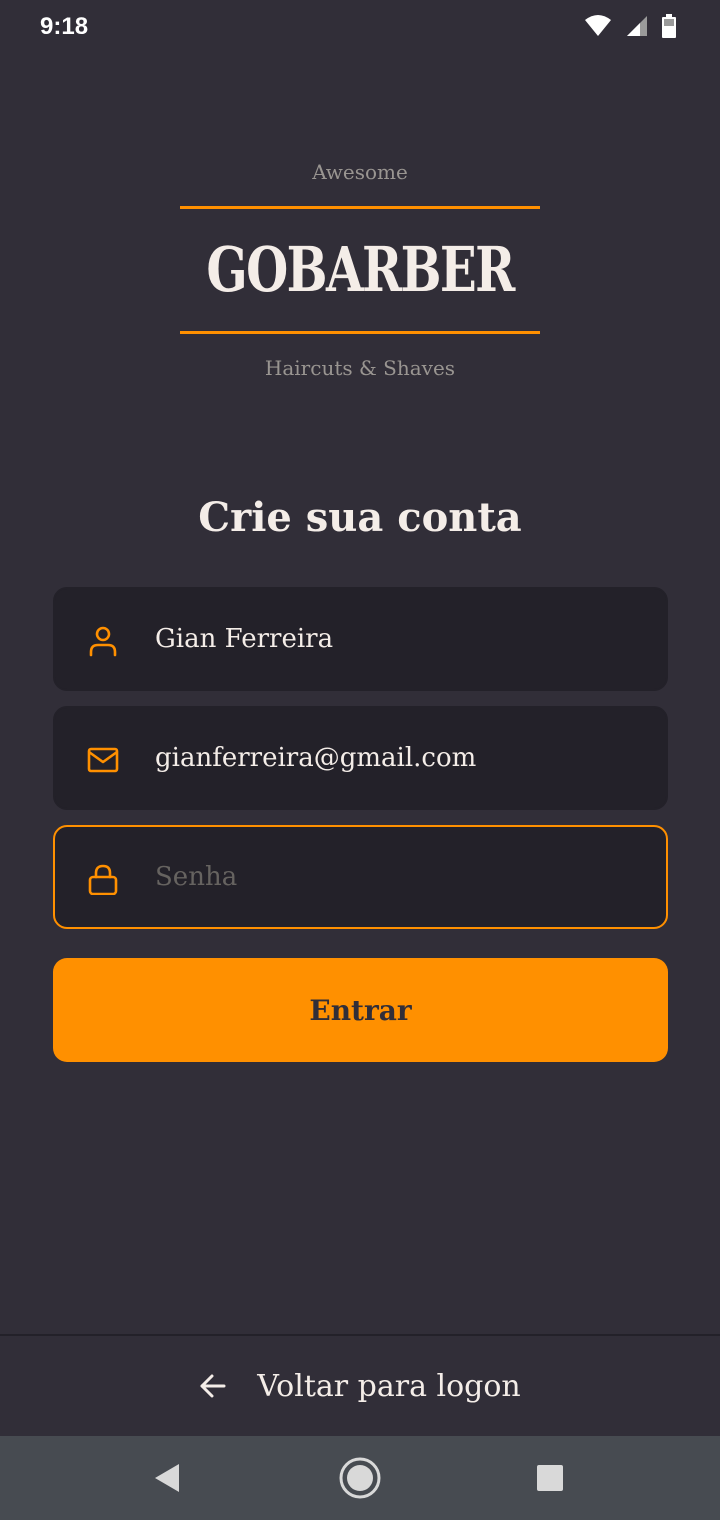  What do you see at coordinates (637, 26) in the screenshot?
I see `signal-icon` at bounding box center [637, 26].